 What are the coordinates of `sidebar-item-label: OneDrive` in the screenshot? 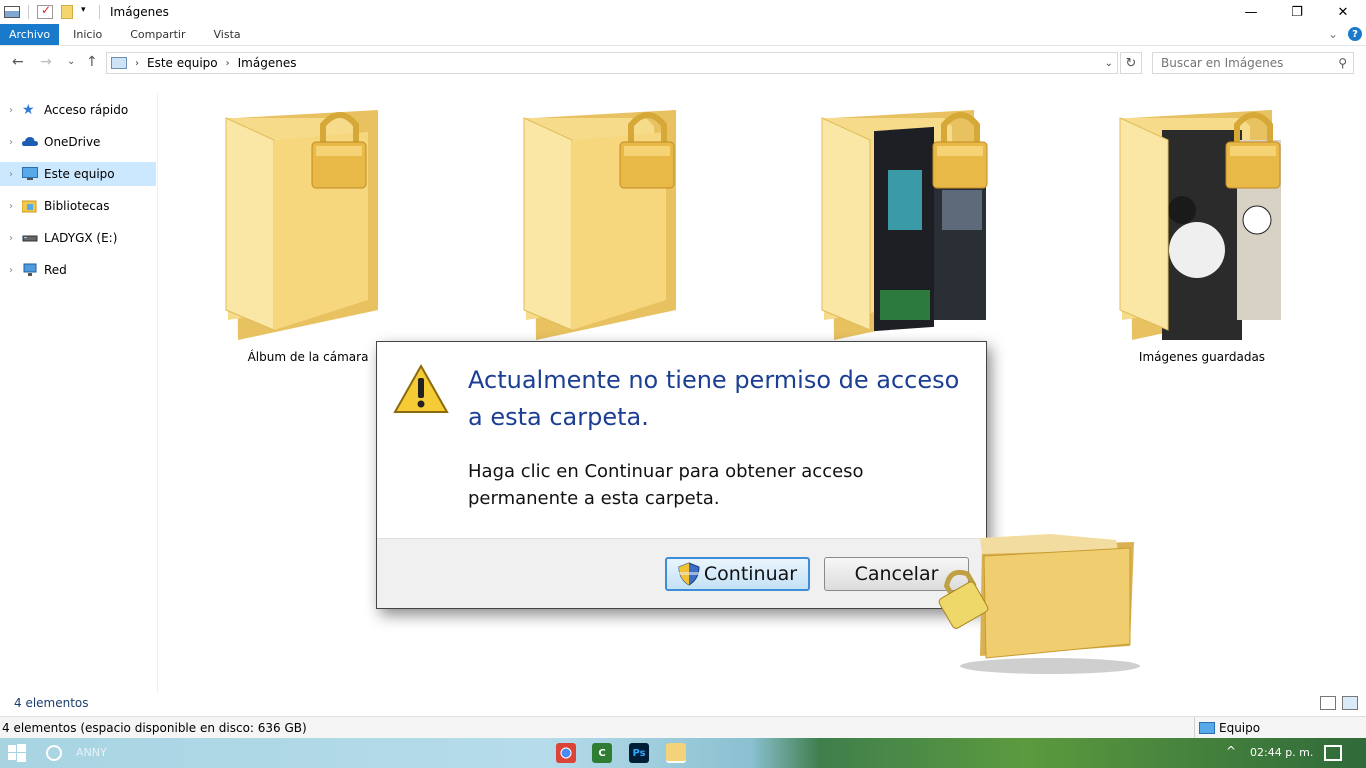 It's located at (72, 142).